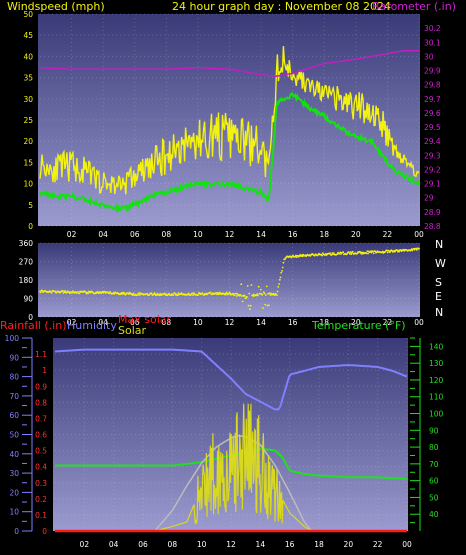 Image resolution: width=466 pixels, height=555 pixels. I want to click on baro-ytick-label: 29.4, so click(432, 141).